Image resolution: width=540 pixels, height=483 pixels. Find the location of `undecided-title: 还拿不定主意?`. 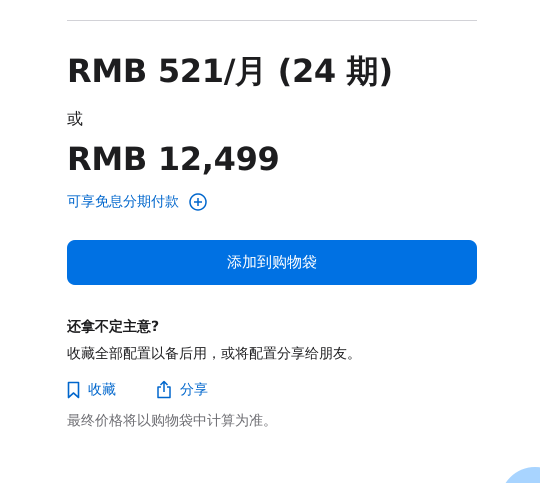

undecided-title: 还拿不定主意? is located at coordinates (113, 327).